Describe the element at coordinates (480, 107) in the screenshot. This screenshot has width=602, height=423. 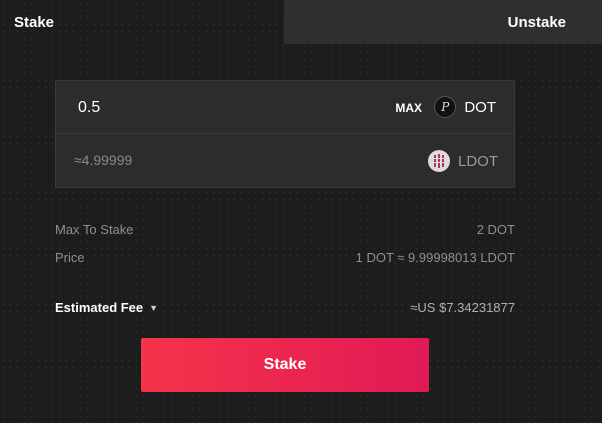
I see `from-token-label: DOT` at that location.